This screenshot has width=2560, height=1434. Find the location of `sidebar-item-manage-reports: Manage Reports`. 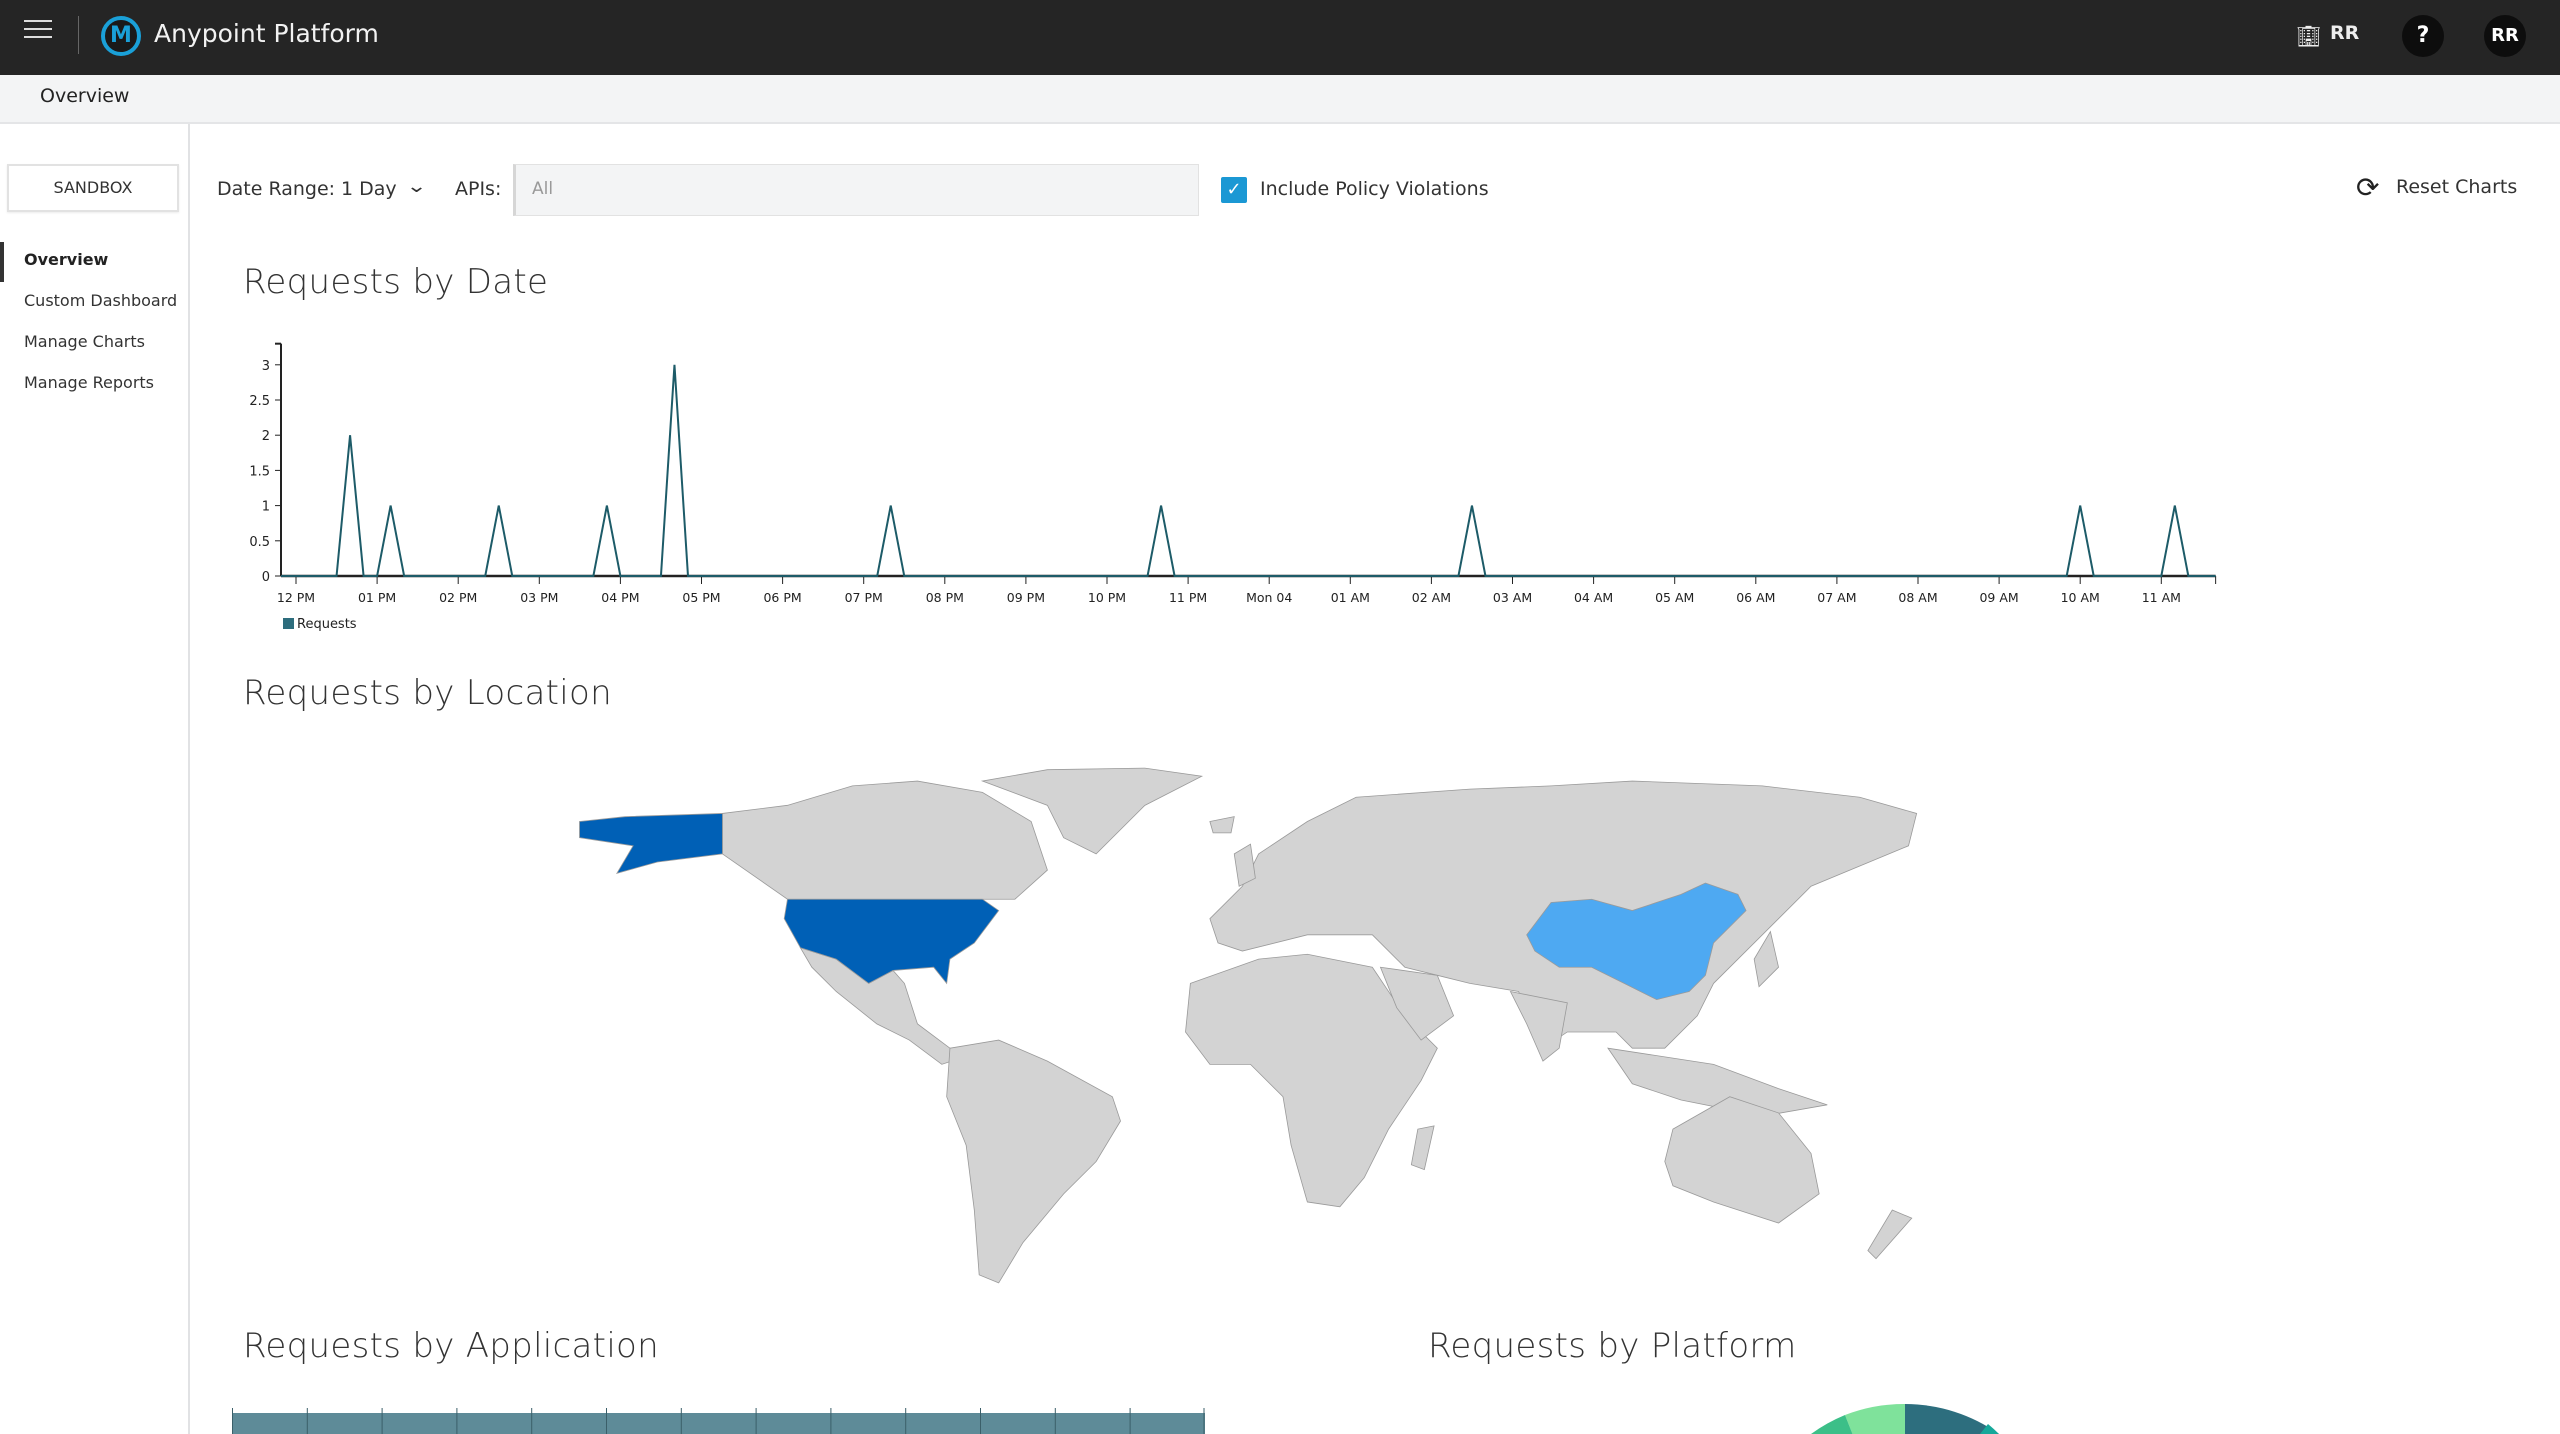

sidebar-item-manage-reports: Manage Reports is located at coordinates (89, 382).